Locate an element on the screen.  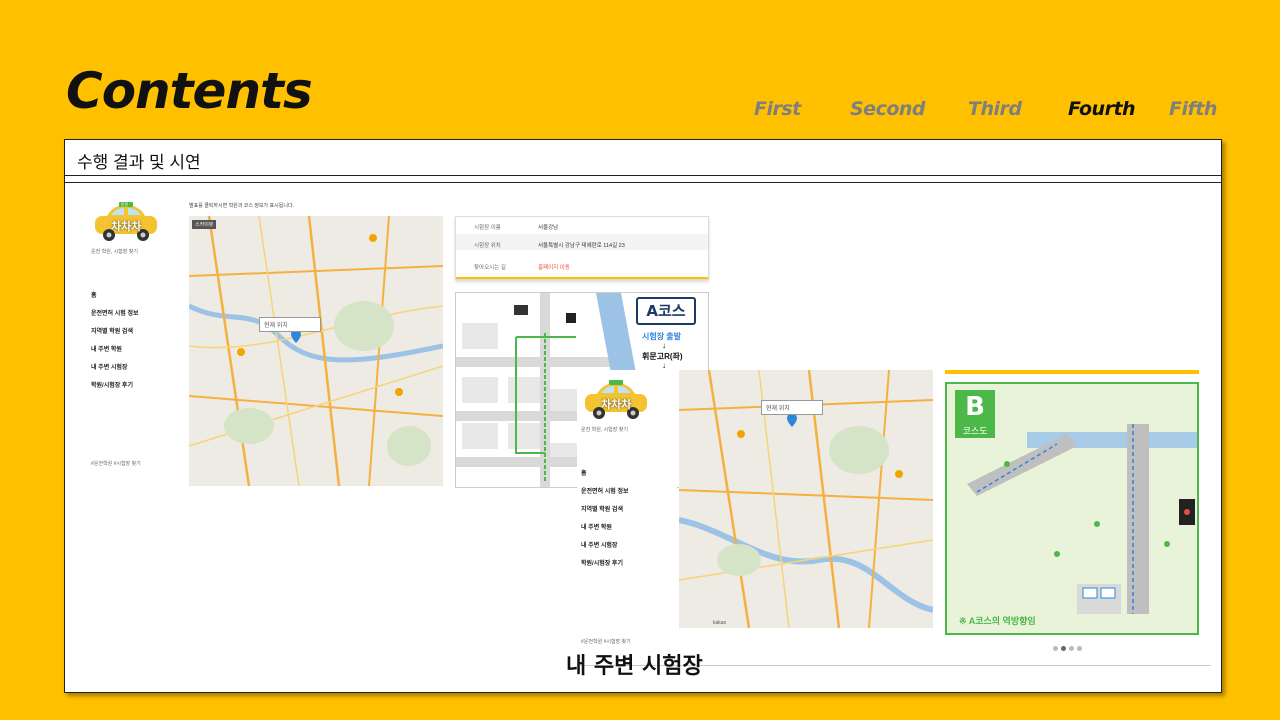
taxi-logo-icon: 차차차 운전 is located at coordinates (126, 223).